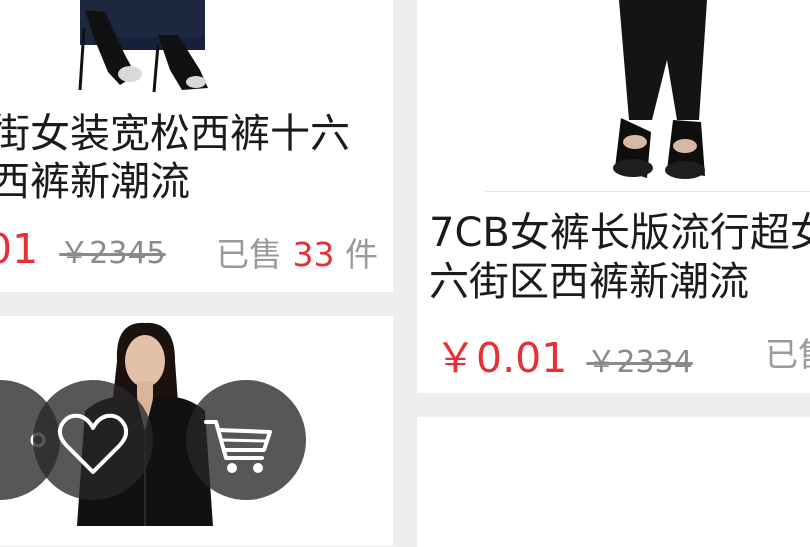 This screenshot has height=547, width=810. I want to click on product-title-line-2: 六街区西裤新潮流, so click(589, 282).